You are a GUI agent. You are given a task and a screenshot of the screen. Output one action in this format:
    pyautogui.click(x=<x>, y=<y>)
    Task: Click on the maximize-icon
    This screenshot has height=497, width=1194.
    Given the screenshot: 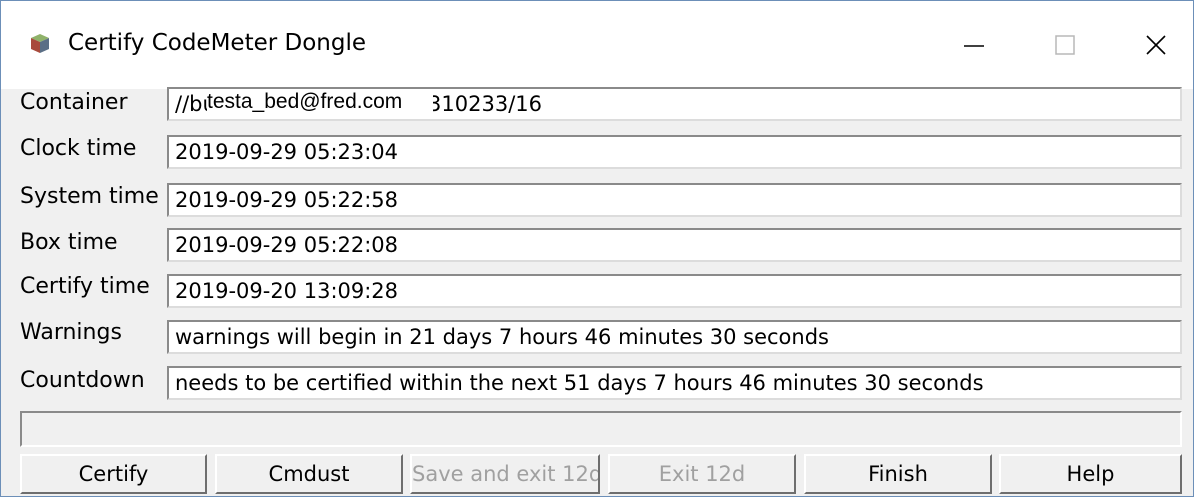 What is the action you would take?
    pyautogui.click(x=1065, y=45)
    